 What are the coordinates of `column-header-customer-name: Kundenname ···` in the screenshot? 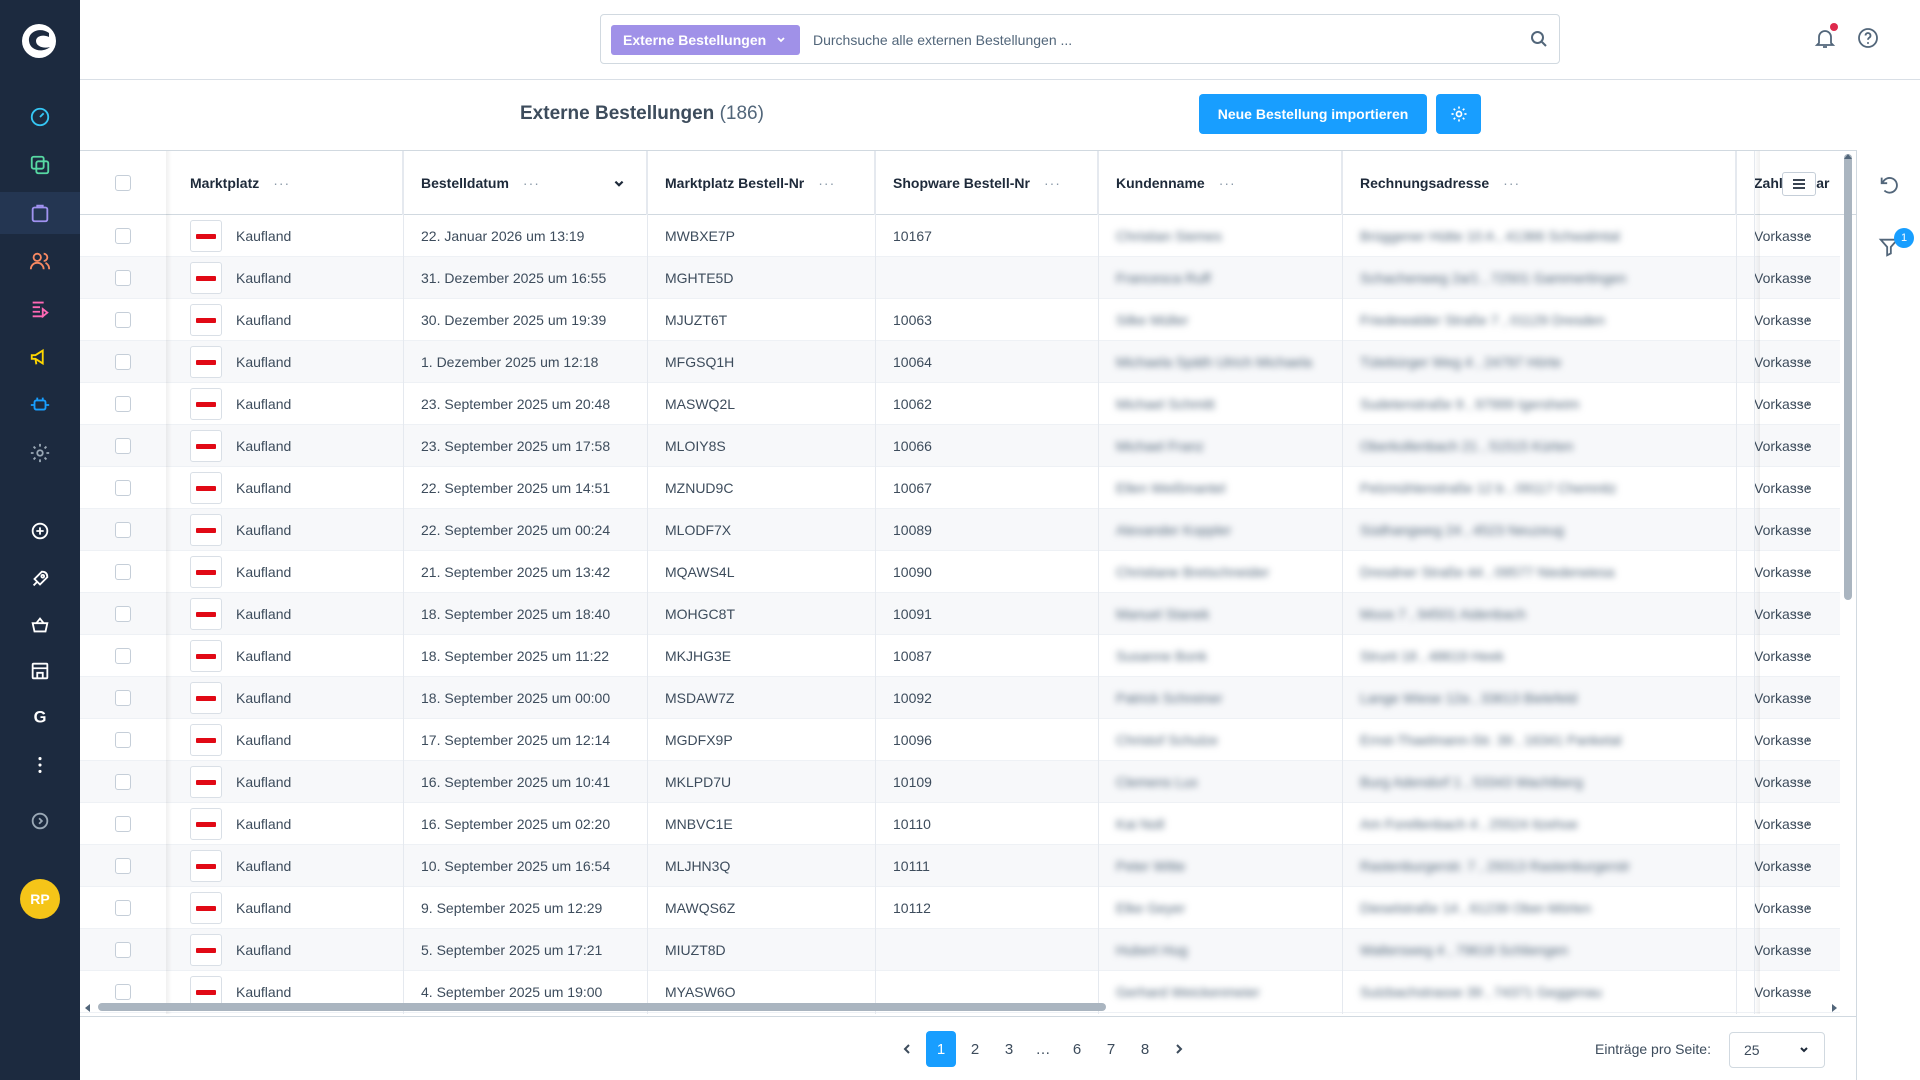 It's located at (1220, 183).